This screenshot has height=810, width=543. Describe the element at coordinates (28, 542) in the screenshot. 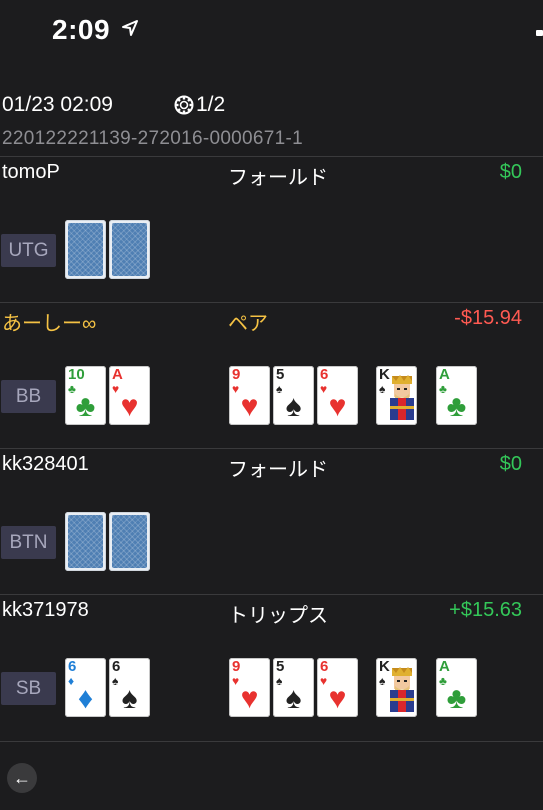

I see `position-badge: BTN` at that location.